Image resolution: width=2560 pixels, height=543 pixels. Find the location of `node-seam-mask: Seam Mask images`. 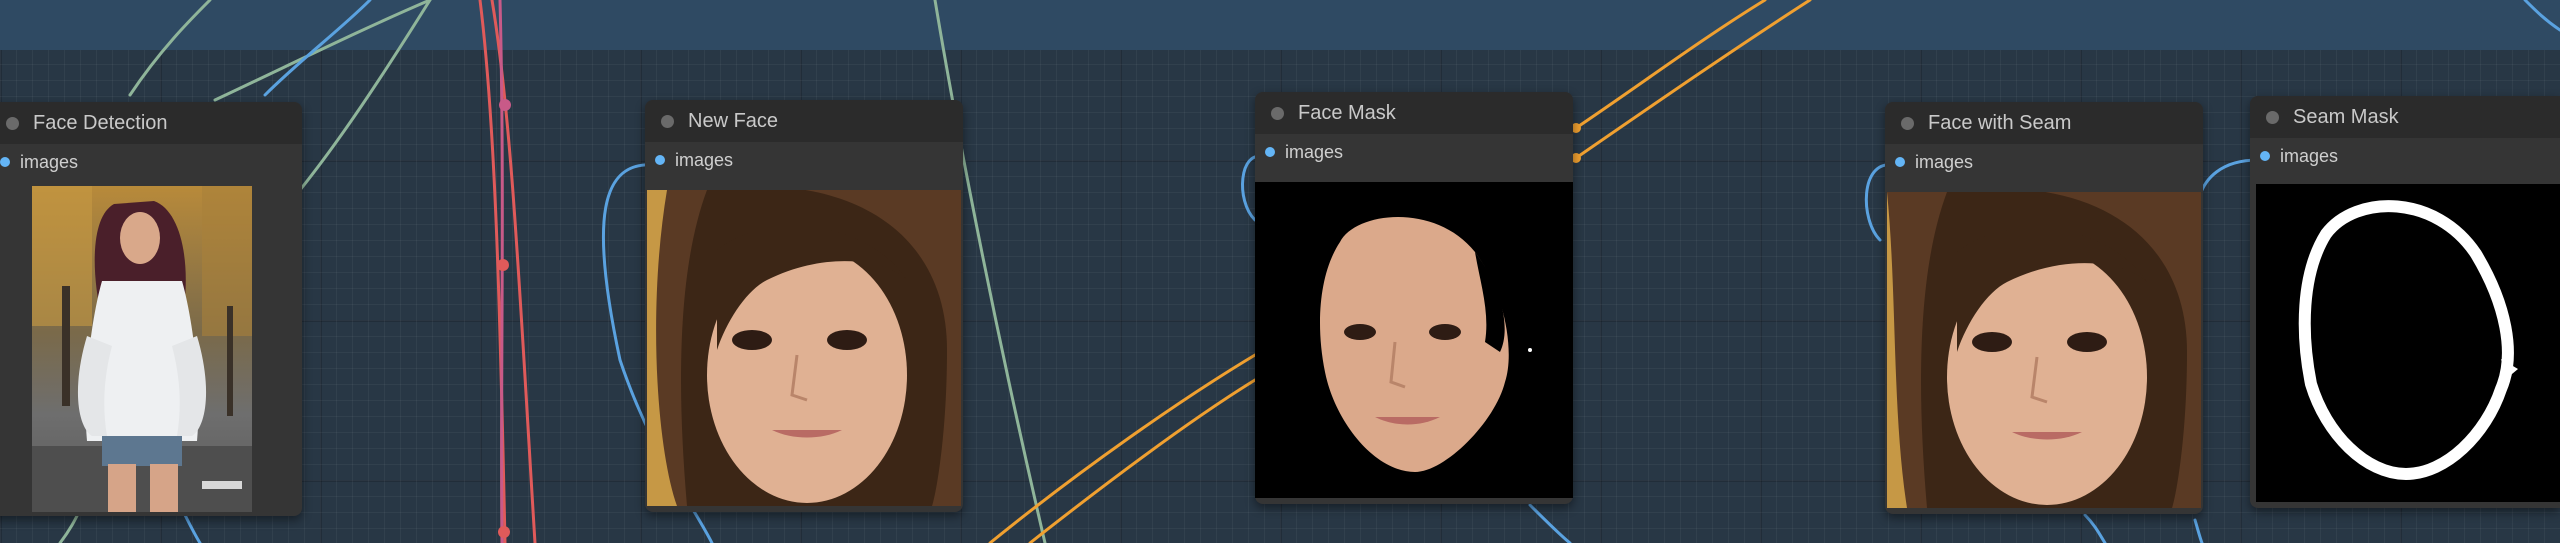

node-seam-mask: Seam Mask images is located at coordinates (2405, 302).